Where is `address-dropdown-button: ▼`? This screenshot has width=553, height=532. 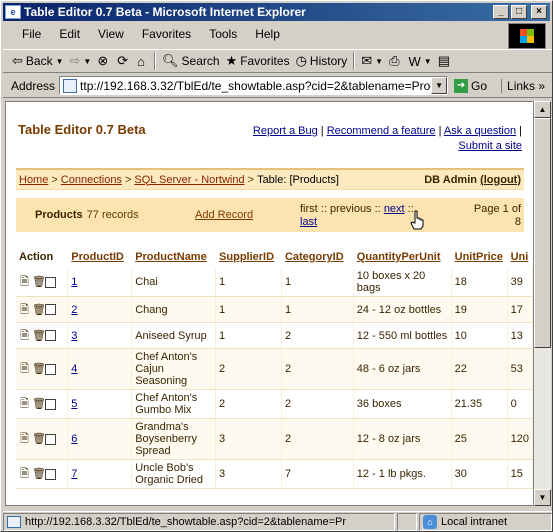 address-dropdown-button: ▼ is located at coordinates (439, 85).